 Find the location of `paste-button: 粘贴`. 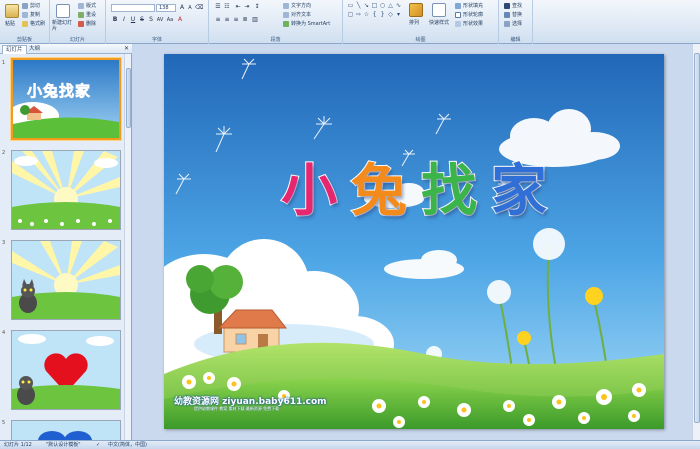

paste-button: 粘贴 is located at coordinates (10, 23).